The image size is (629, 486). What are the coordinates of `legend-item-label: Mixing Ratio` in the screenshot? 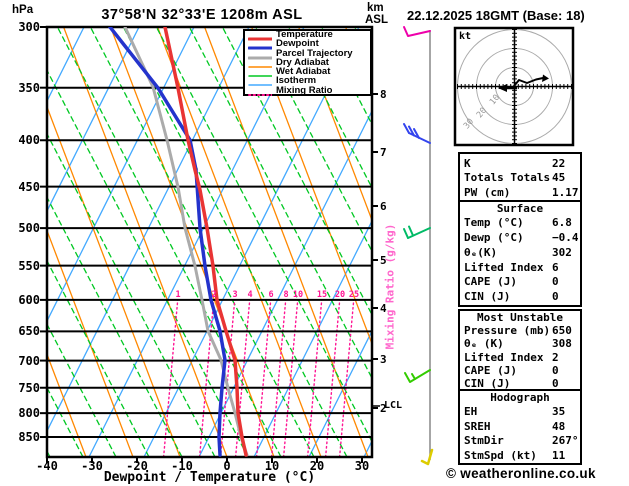 It's located at (304, 90).